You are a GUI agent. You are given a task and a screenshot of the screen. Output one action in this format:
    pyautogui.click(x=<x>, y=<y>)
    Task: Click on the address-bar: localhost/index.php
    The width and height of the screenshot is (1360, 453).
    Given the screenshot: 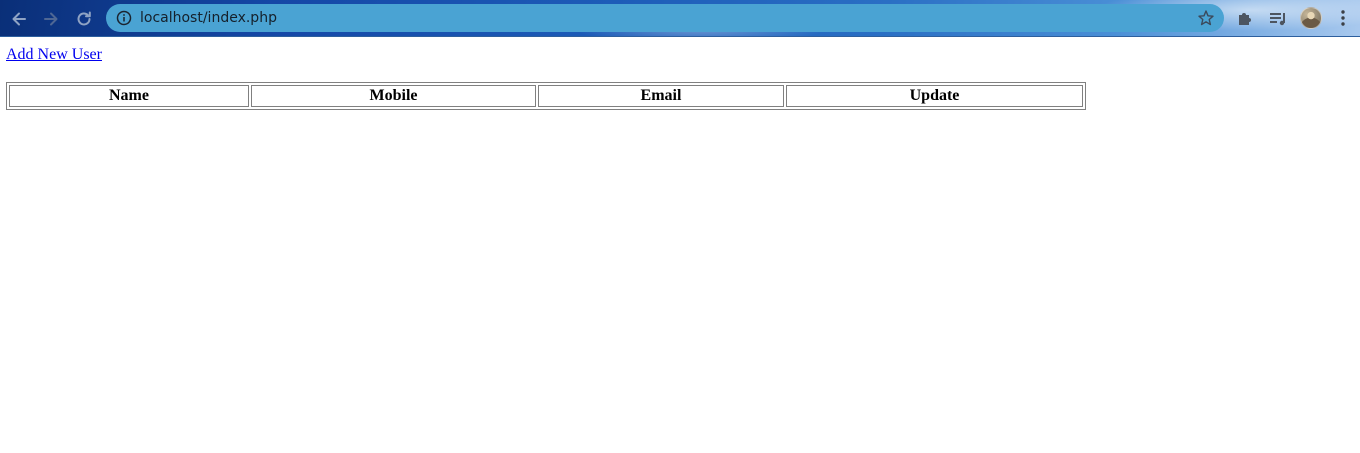 What is the action you would take?
    pyautogui.click(x=665, y=18)
    